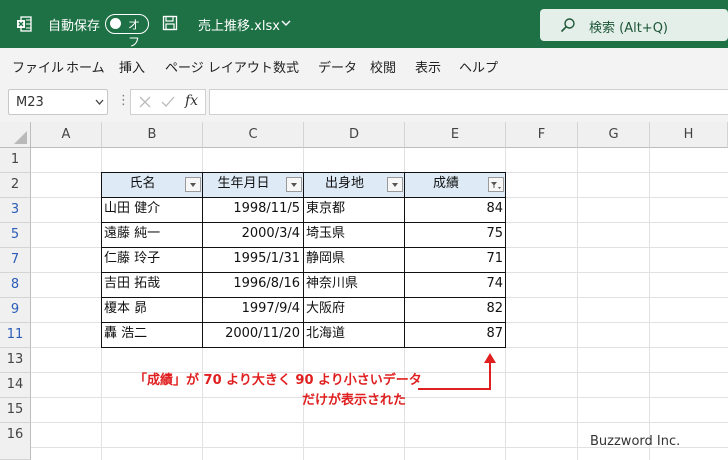  Describe the element at coordinates (15, 310) in the screenshot. I see `row-header-9: 9` at that location.